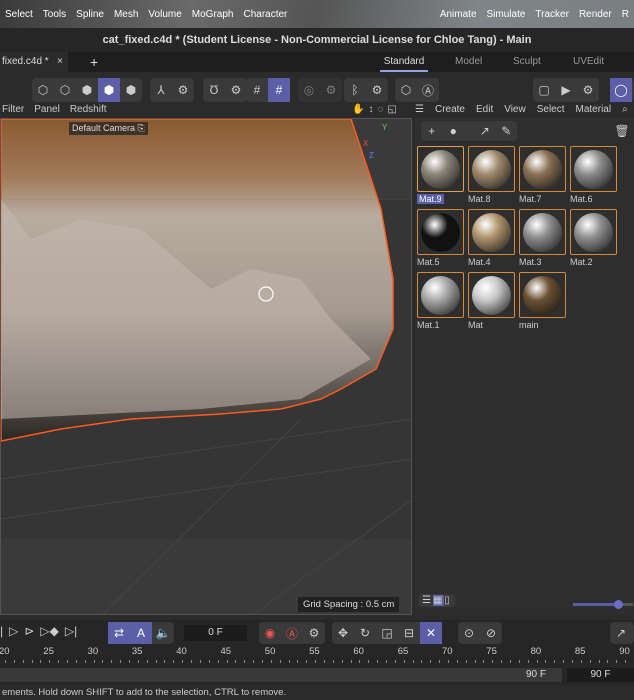 This screenshot has height=700, width=634. Describe the element at coordinates (458, 14) in the screenshot. I see `menu-animate: Animate` at that location.